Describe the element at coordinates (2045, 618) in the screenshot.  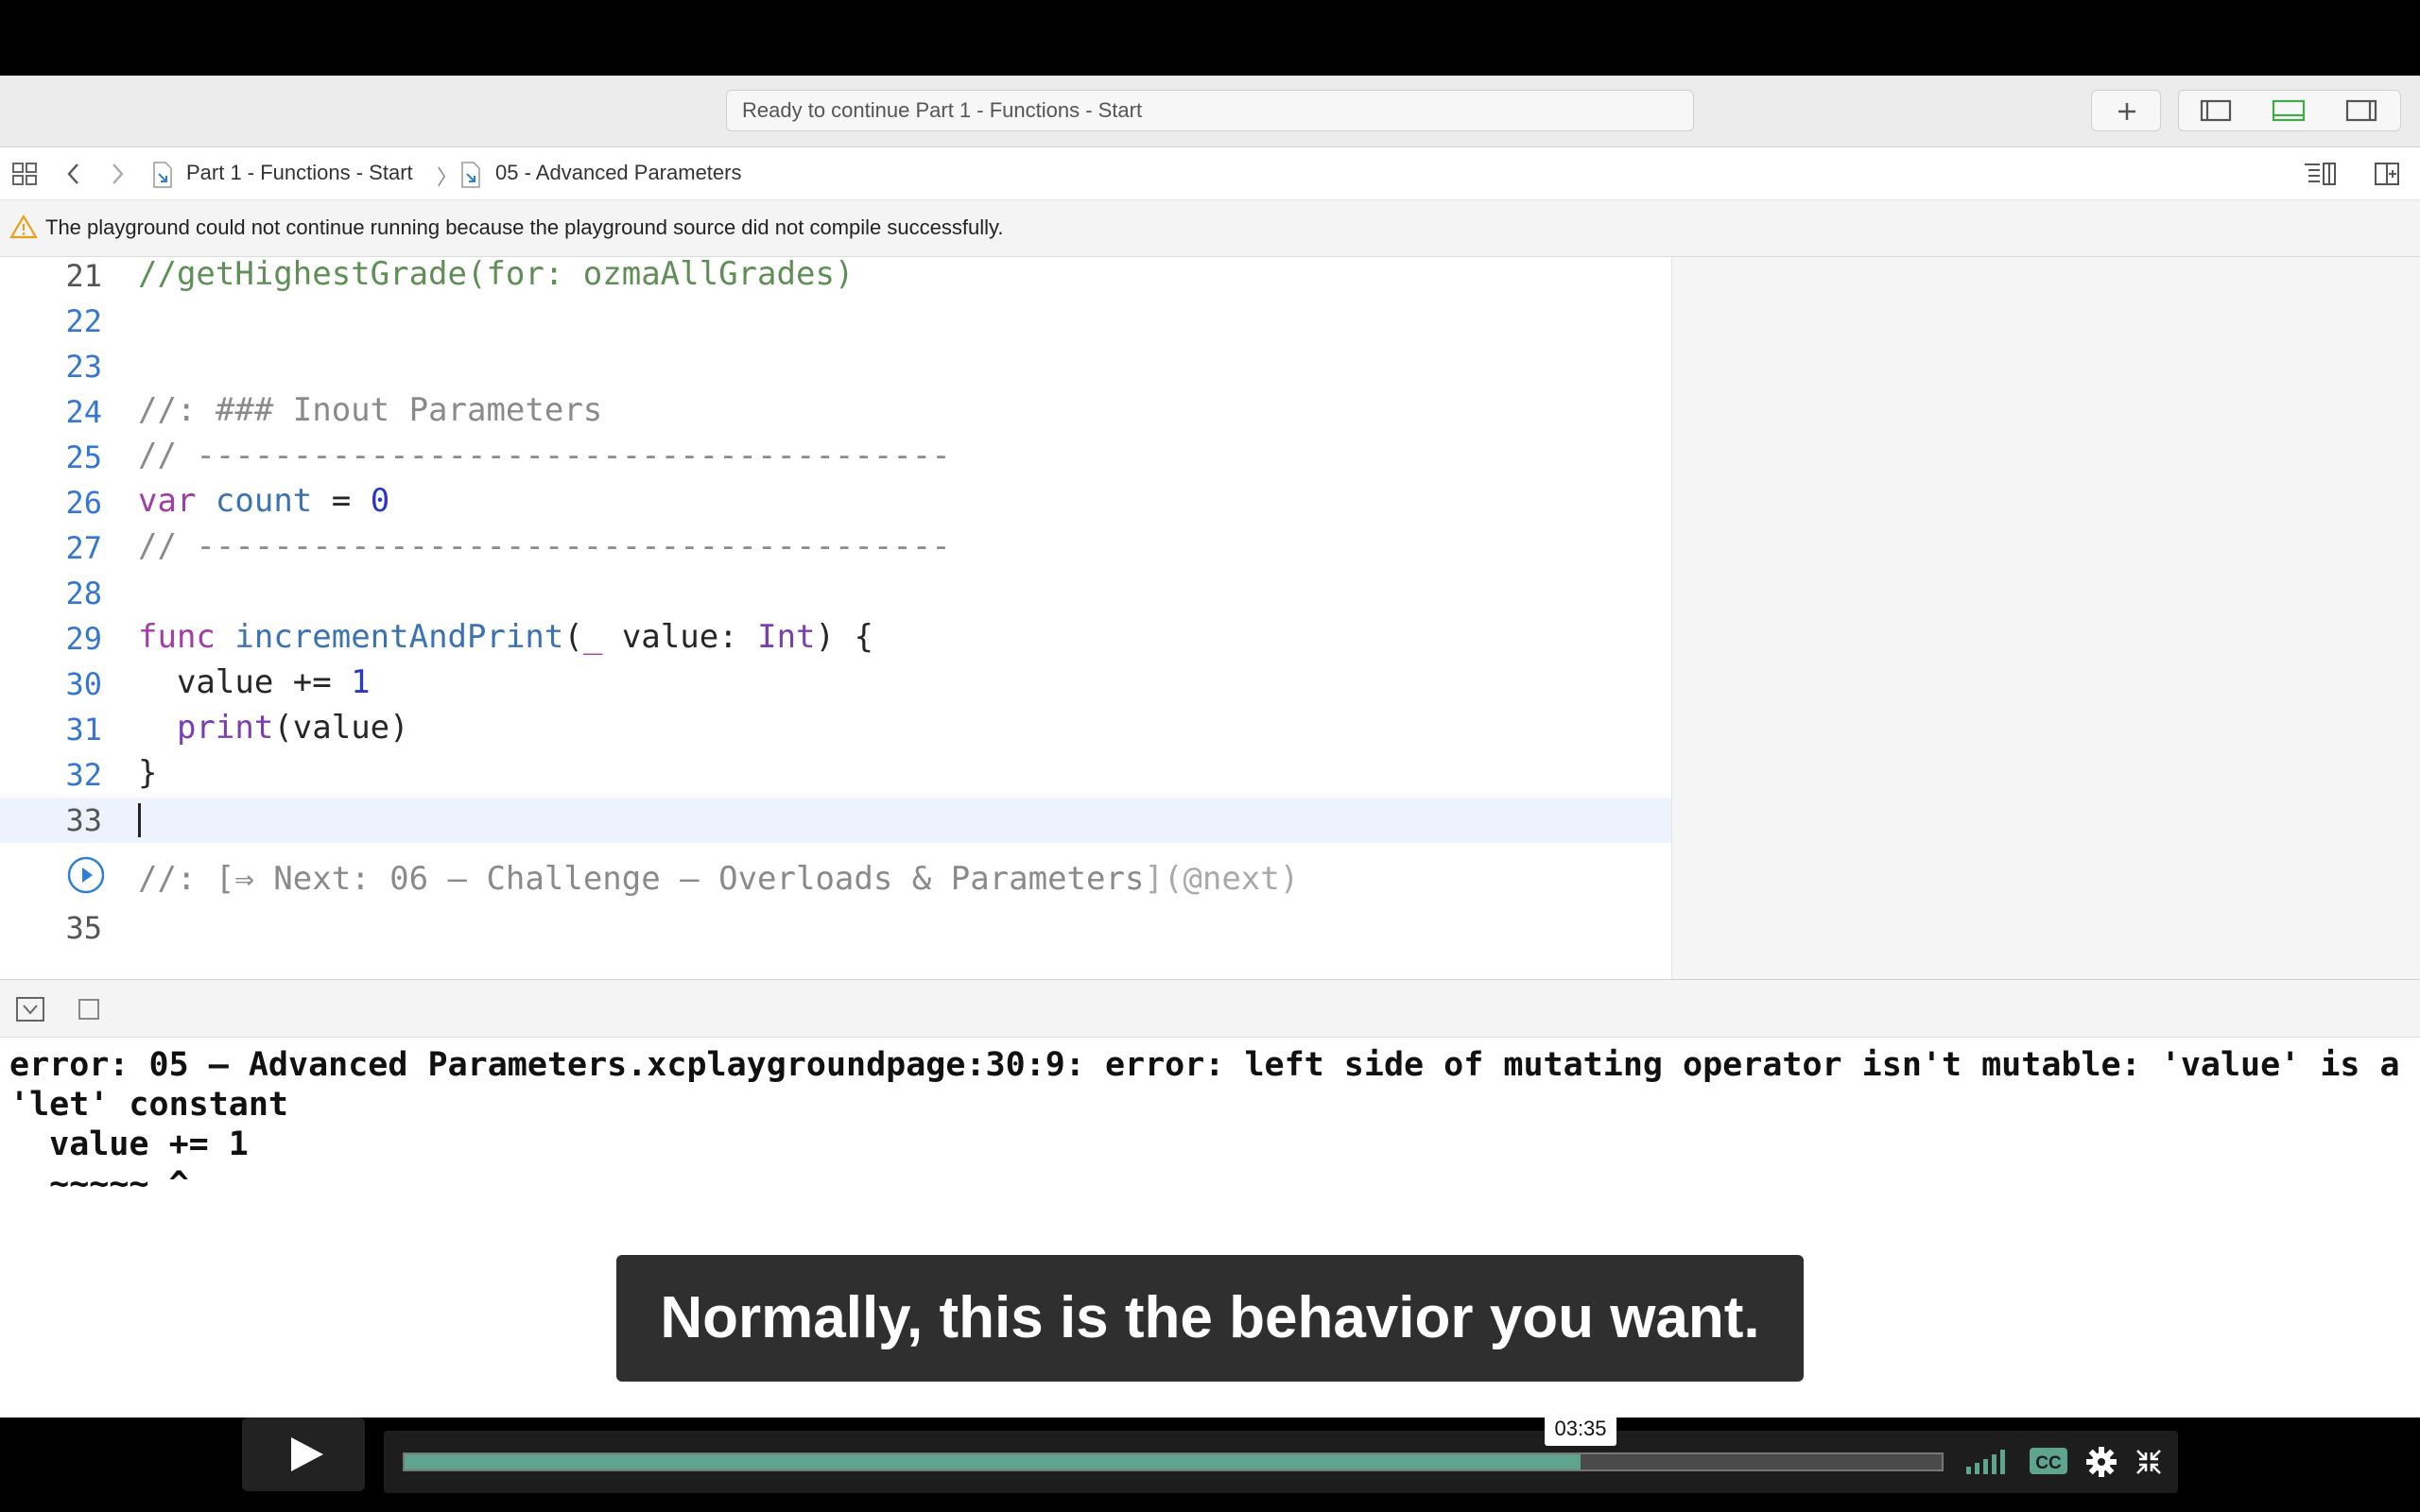
I see `results-sidebar` at that location.